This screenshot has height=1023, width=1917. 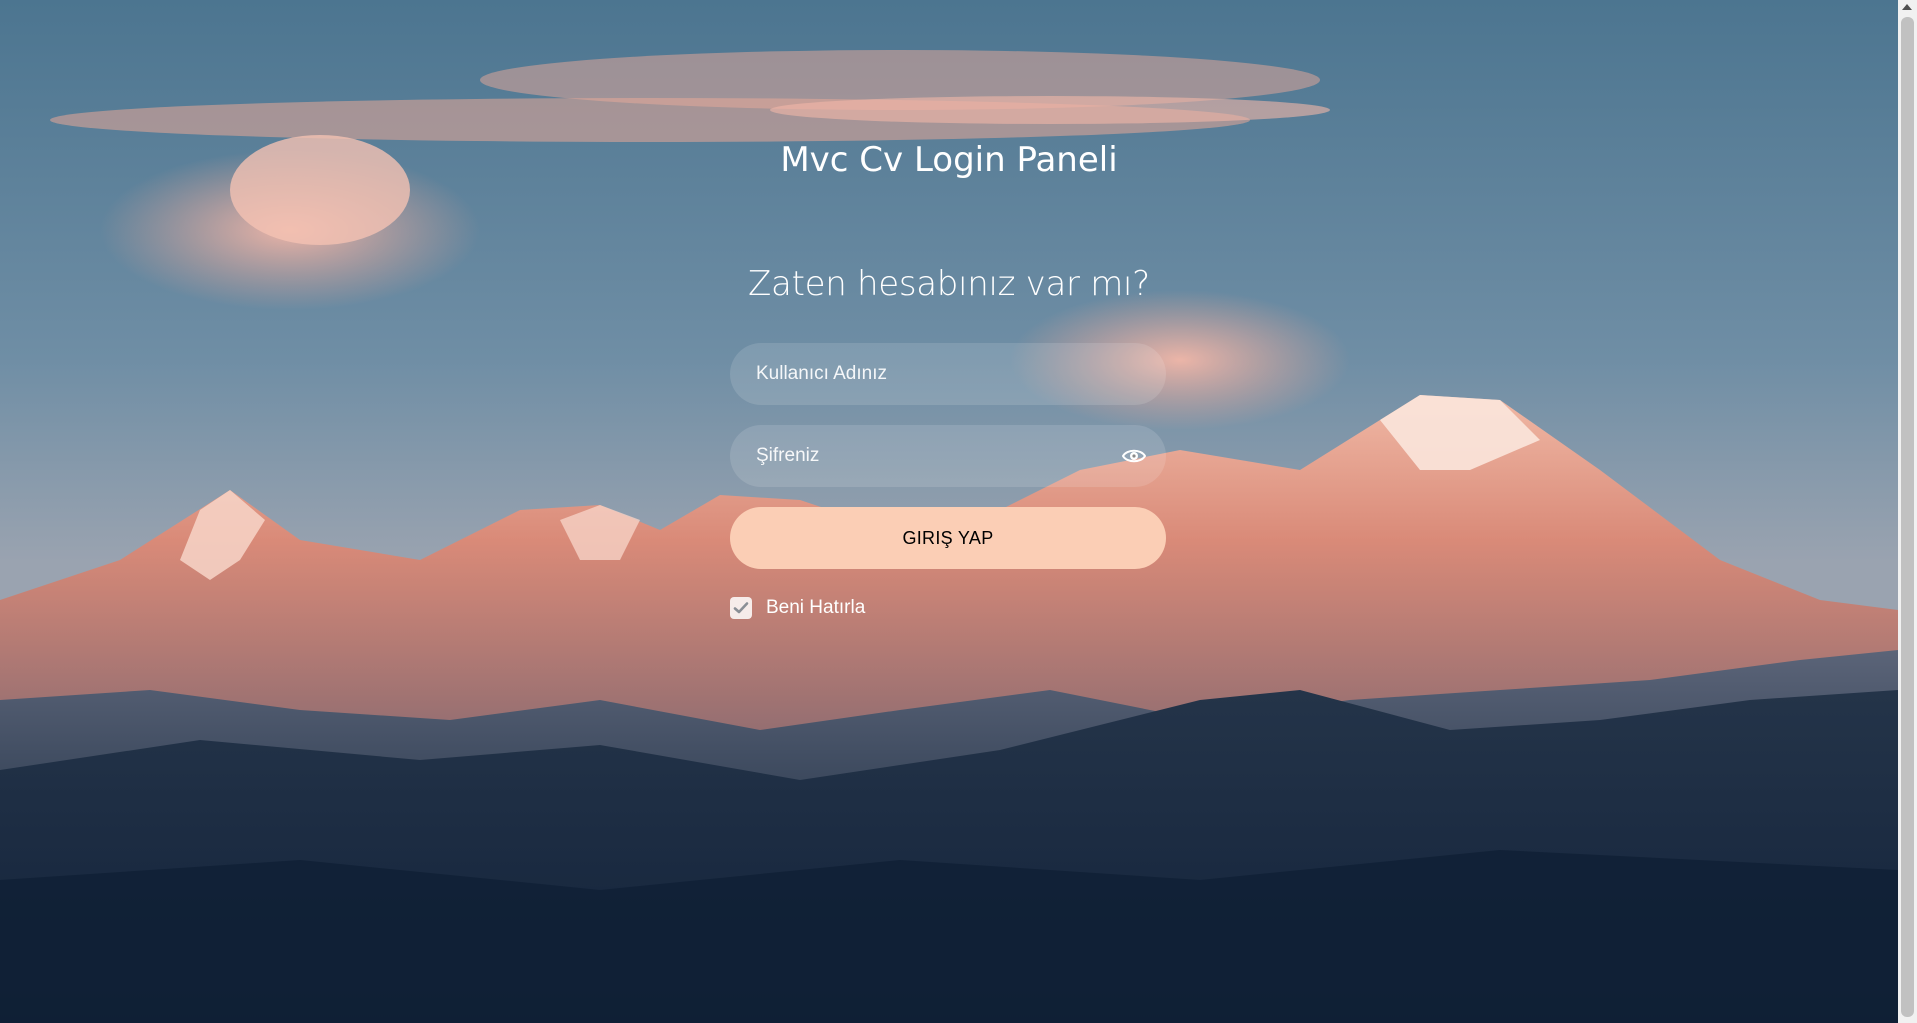 I want to click on remember-me-label: Beni Hatırla, so click(x=815, y=608).